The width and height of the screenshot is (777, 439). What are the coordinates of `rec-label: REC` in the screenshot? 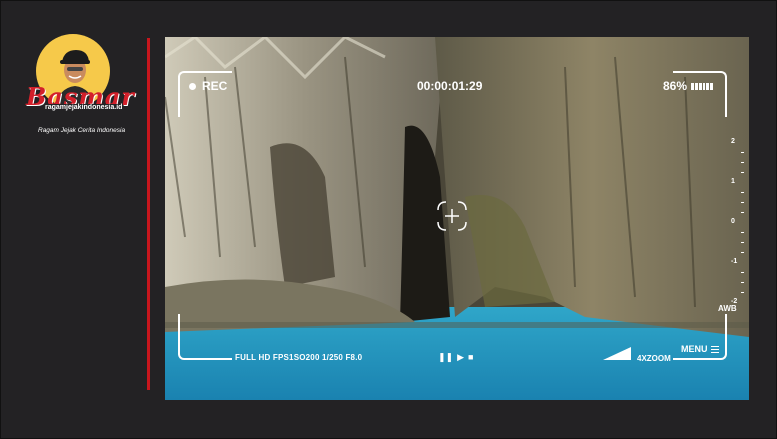 It's located at (215, 86).